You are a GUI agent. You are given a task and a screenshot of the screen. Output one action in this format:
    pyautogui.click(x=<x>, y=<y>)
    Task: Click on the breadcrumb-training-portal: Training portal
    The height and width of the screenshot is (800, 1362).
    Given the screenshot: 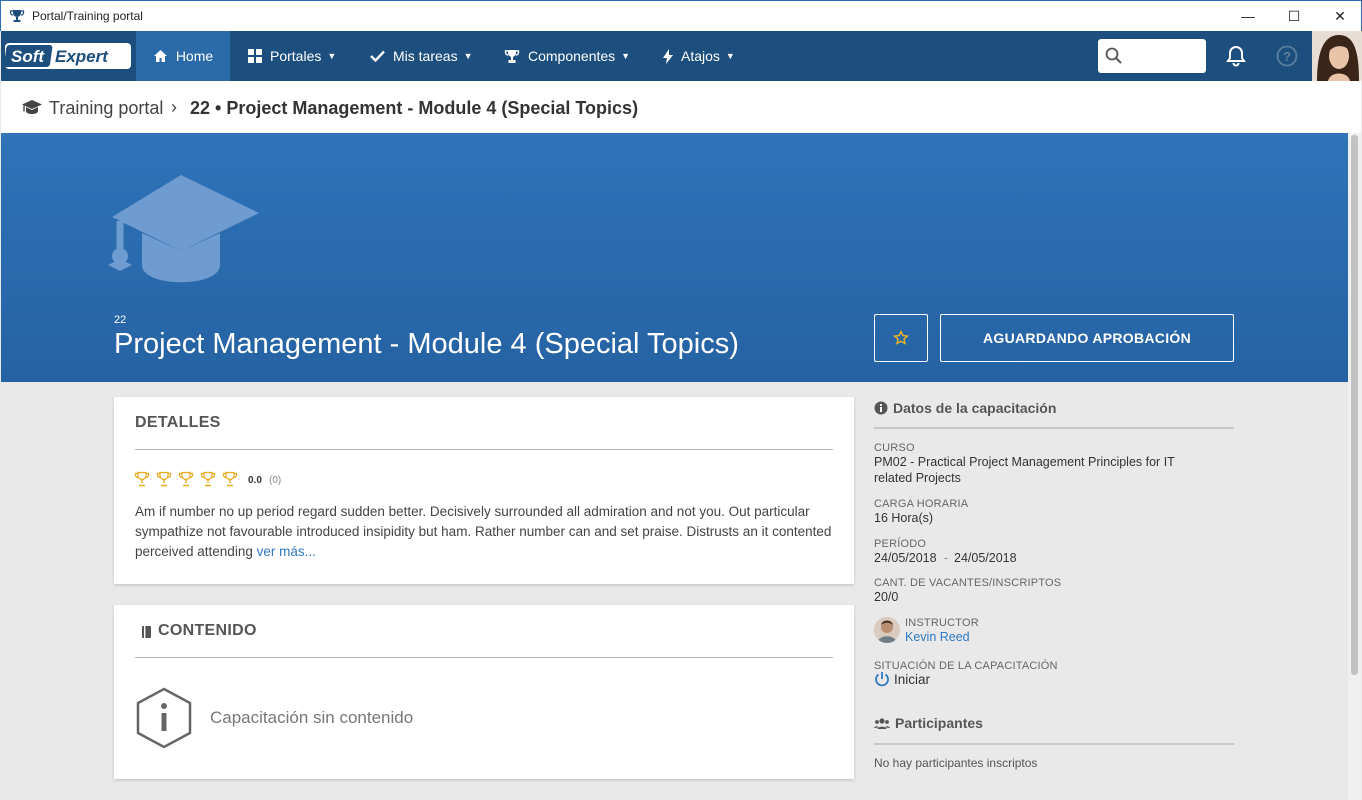 What is the action you would take?
    pyautogui.click(x=106, y=108)
    